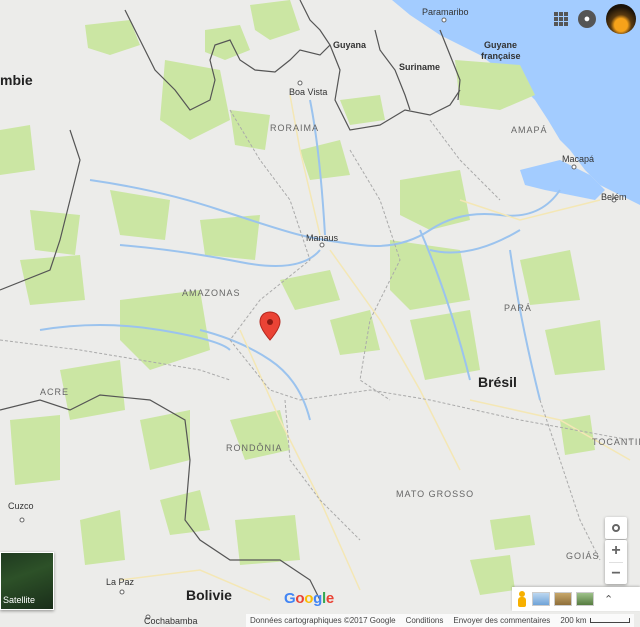  What do you see at coordinates (445, 12) in the screenshot?
I see `city-label-paramaribo: Paramaribo` at bounding box center [445, 12].